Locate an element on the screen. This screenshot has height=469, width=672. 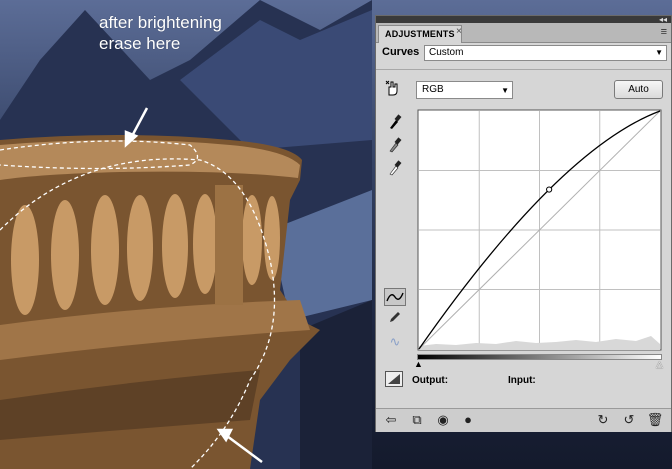
annotation-line-2: erase here is located at coordinates (140, 43).